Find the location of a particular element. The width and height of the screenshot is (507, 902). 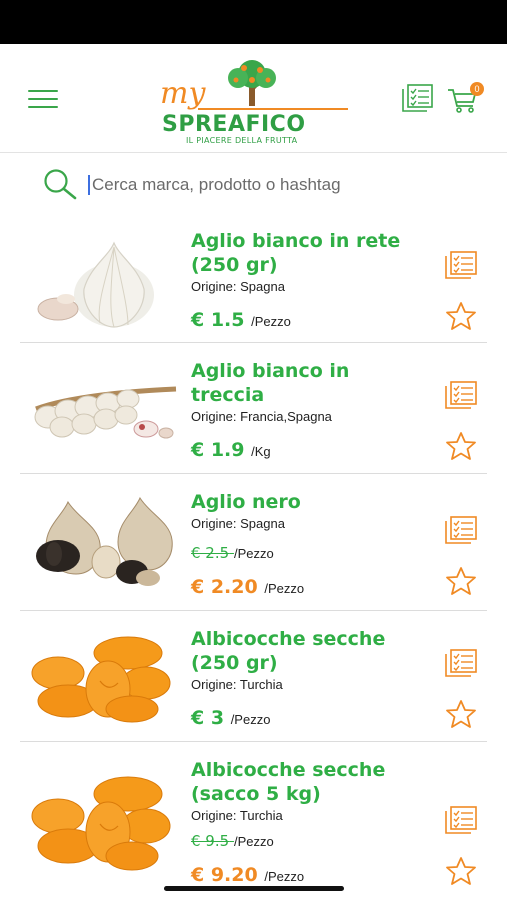

product-name: Albicocche secche (250 gr) is located at coordinates (316, 651).